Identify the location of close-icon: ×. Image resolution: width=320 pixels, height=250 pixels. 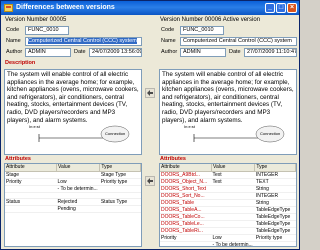
(292, 8).